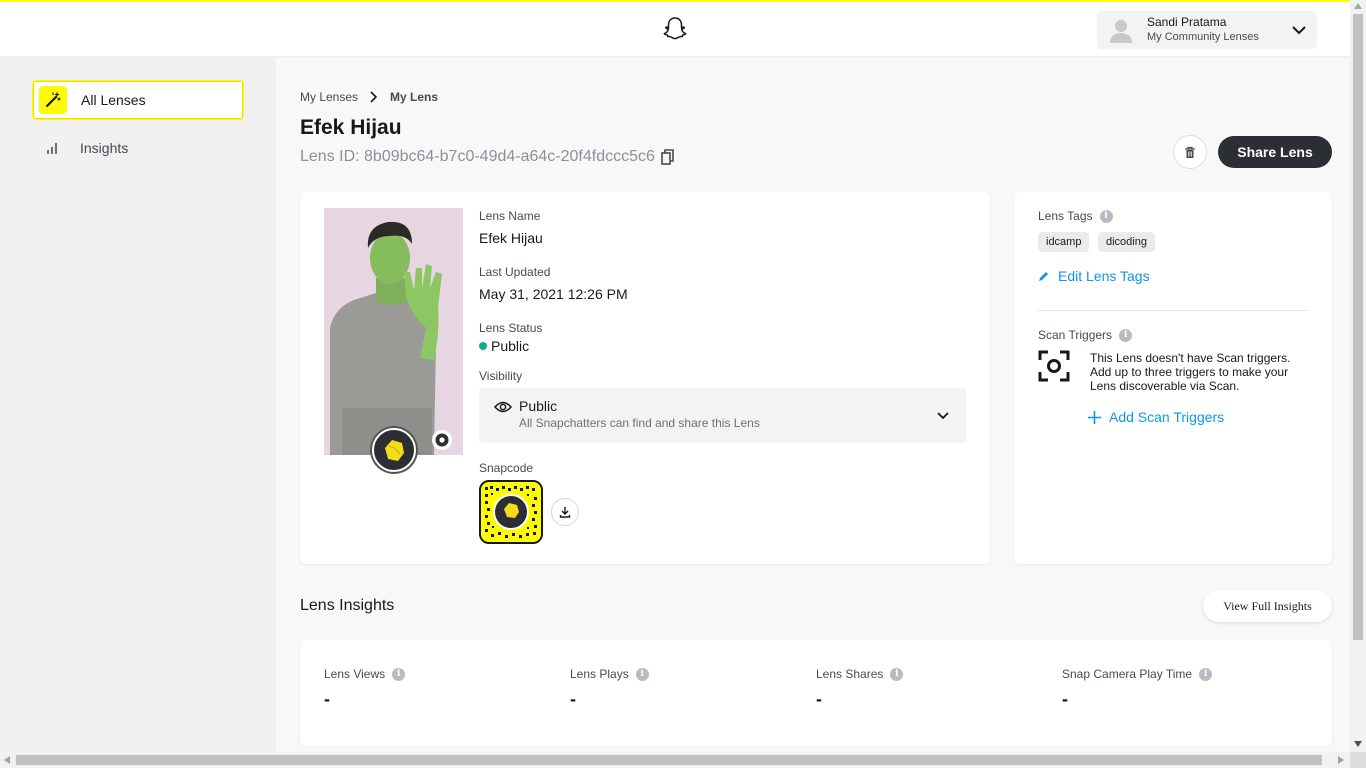 The height and width of the screenshot is (768, 1366). What do you see at coordinates (1203, 30) in the screenshot?
I see `user-info: Sandi Pratama My Community Lenses` at bounding box center [1203, 30].